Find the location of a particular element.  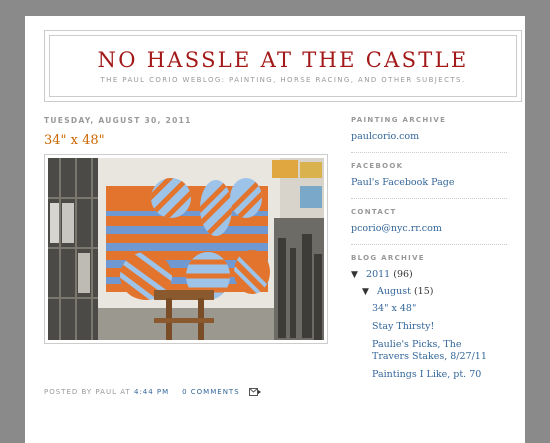

facebook-page-link: Paul's Facebook Page is located at coordinates (429, 182).